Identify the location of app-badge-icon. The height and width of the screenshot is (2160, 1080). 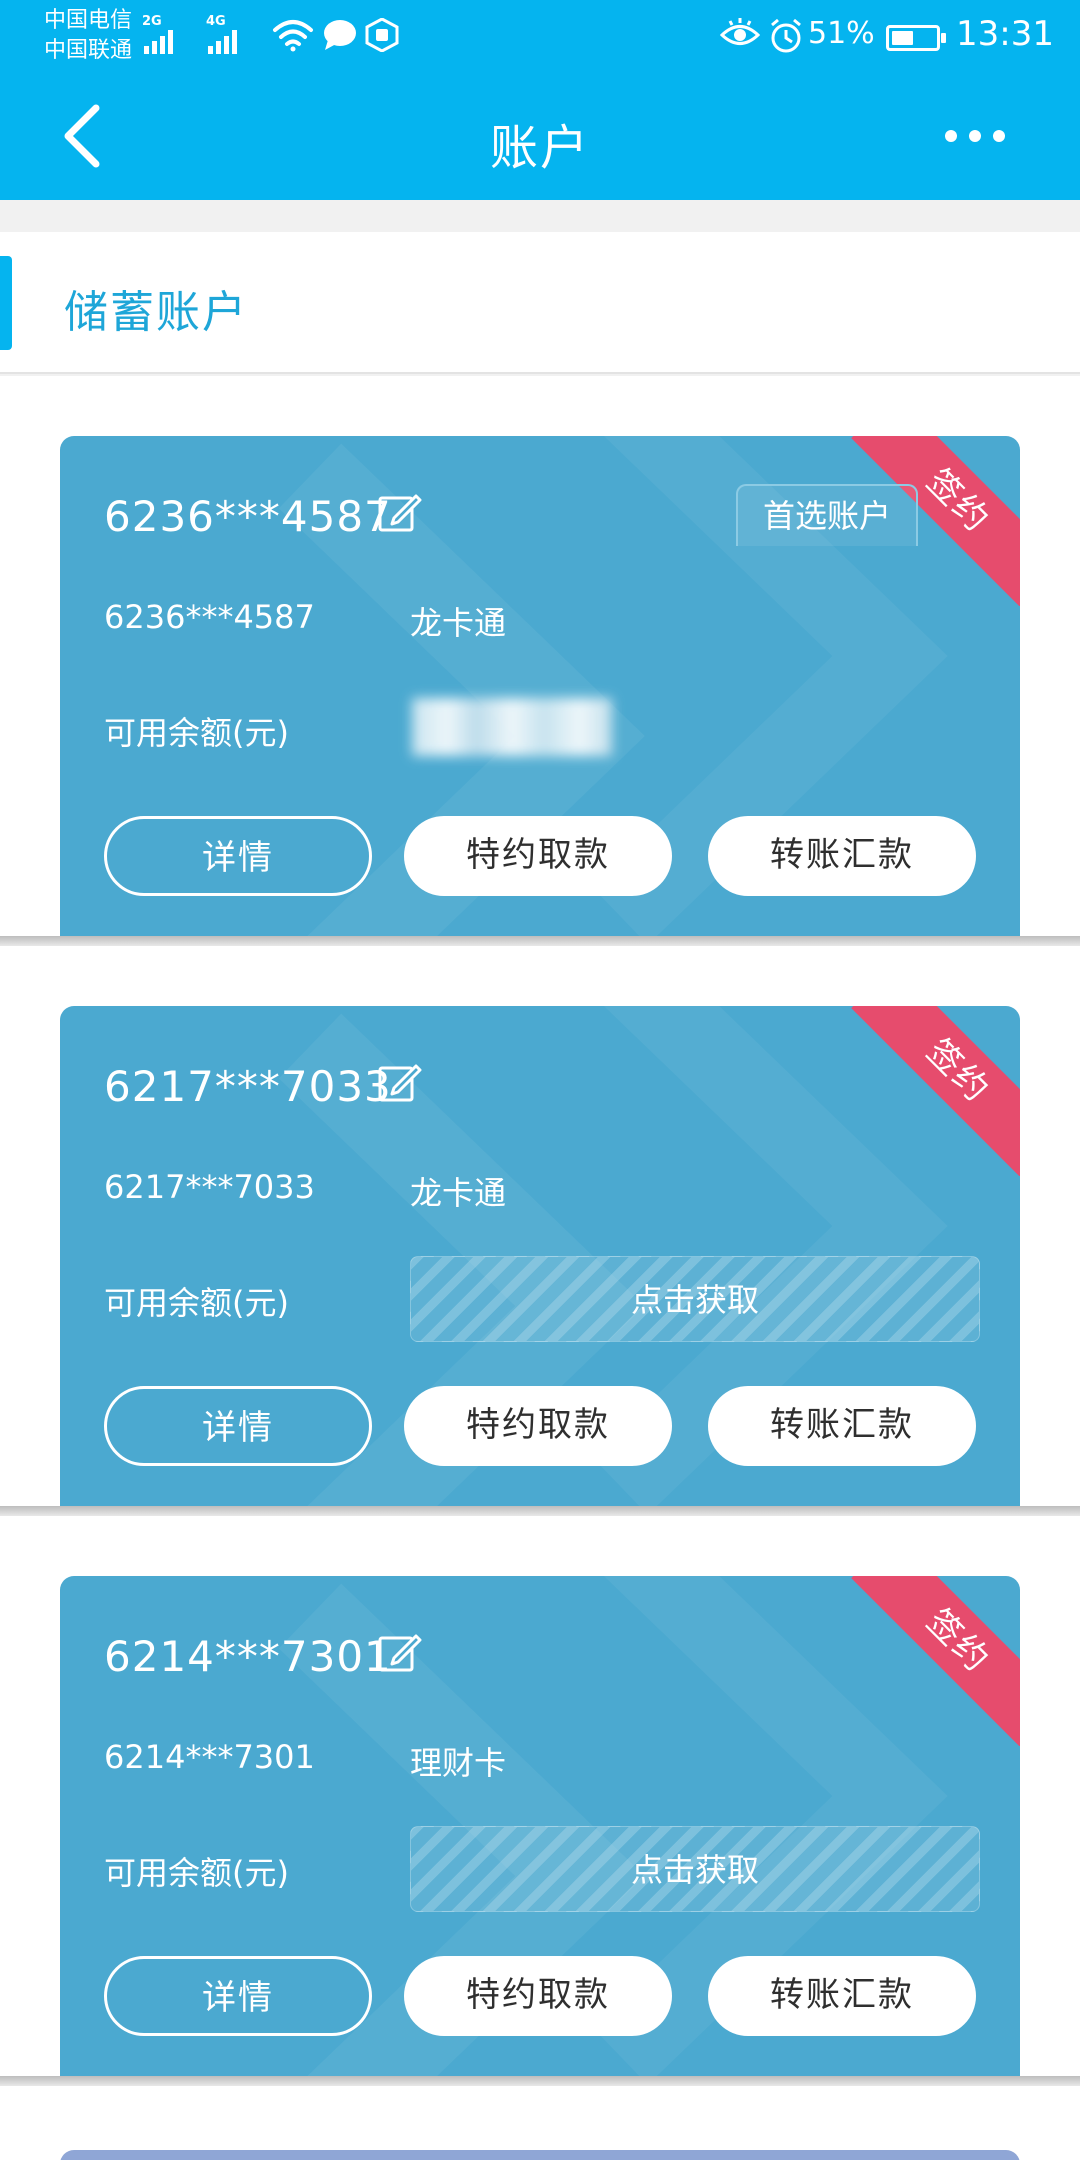
(382, 35).